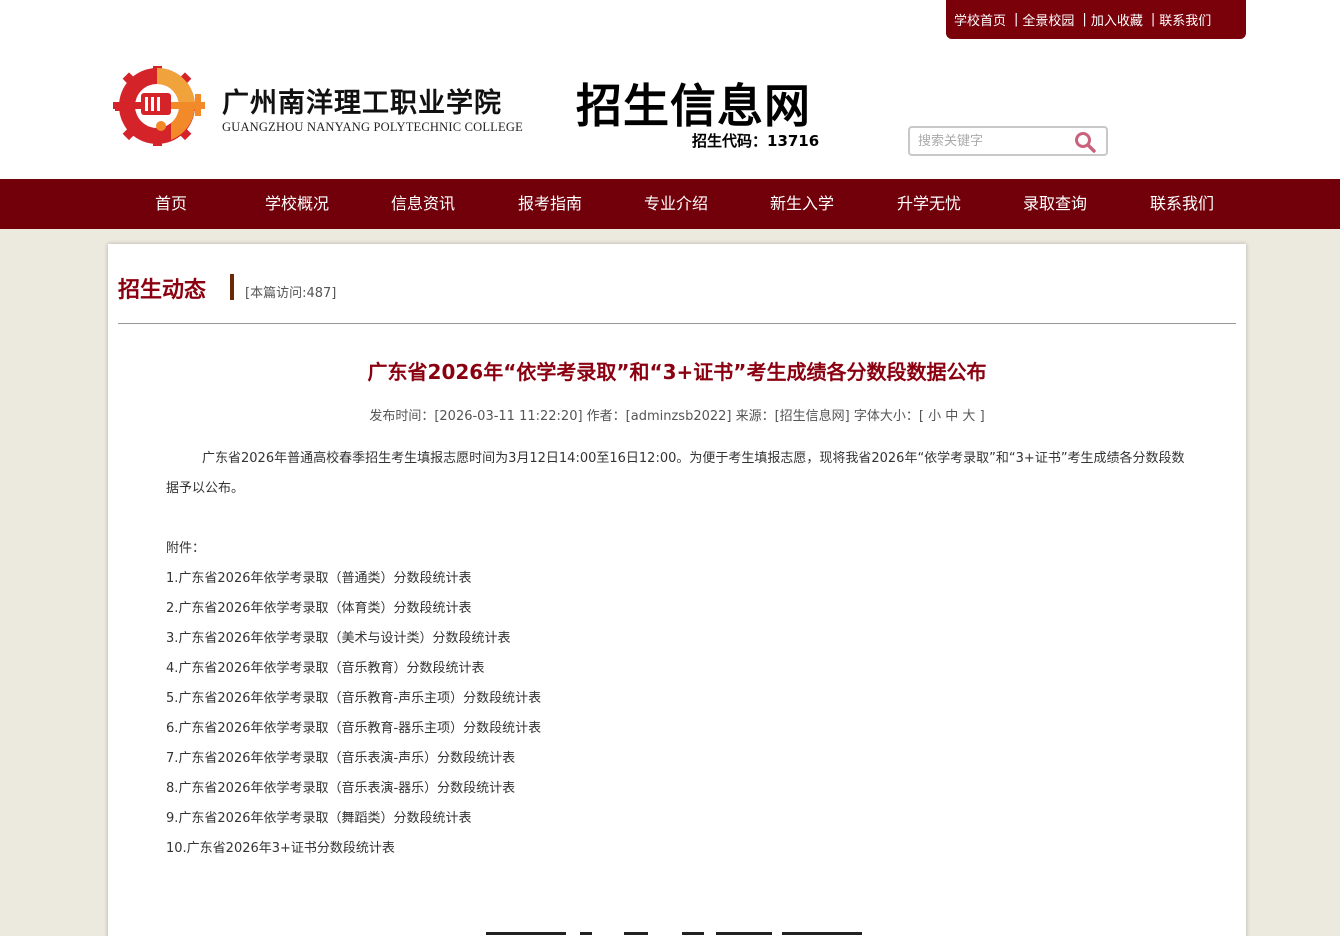 Image resolution: width=1340 pixels, height=936 pixels. I want to click on attachment-link: 5.广东省2026年依学考录取（音乐教育-声乐主项）分数段统计表, so click(353, 698).